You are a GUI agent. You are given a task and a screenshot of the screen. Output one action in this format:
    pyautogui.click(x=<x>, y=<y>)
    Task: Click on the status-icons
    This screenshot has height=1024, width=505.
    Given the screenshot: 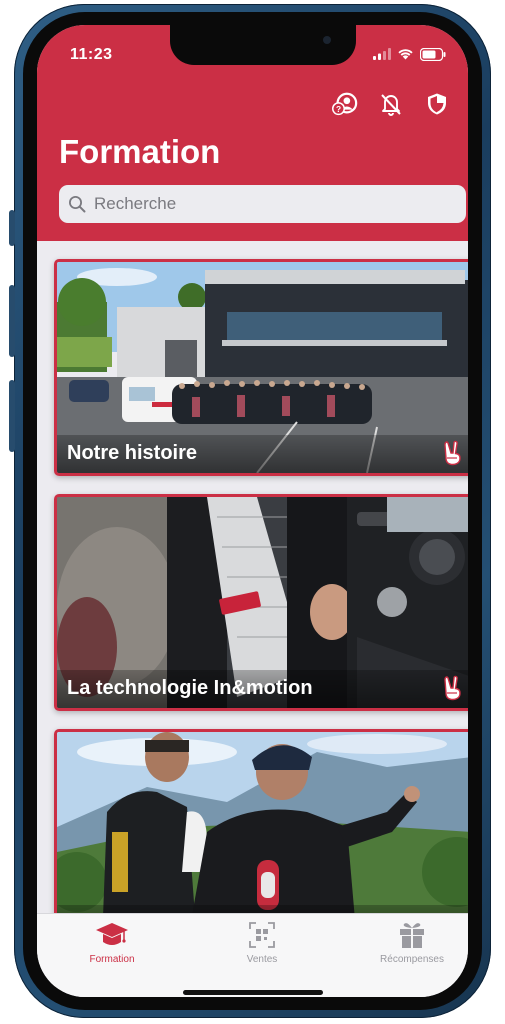 What is the action you would take?
    pyautogui.click(x=409, y=54)
    